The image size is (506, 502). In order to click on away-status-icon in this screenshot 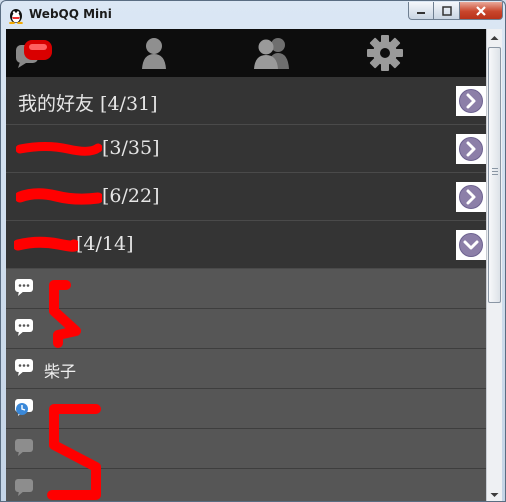, I will do `click(24, 407)`.